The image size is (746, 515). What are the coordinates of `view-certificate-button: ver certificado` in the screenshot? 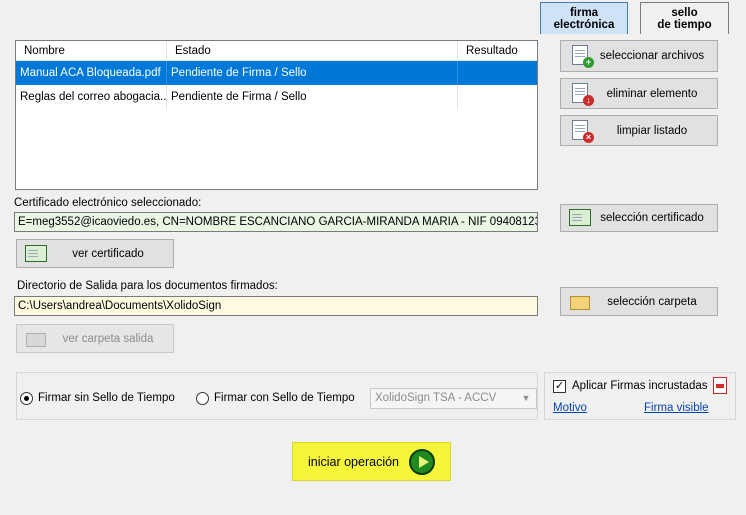 It's located at (95, 253).